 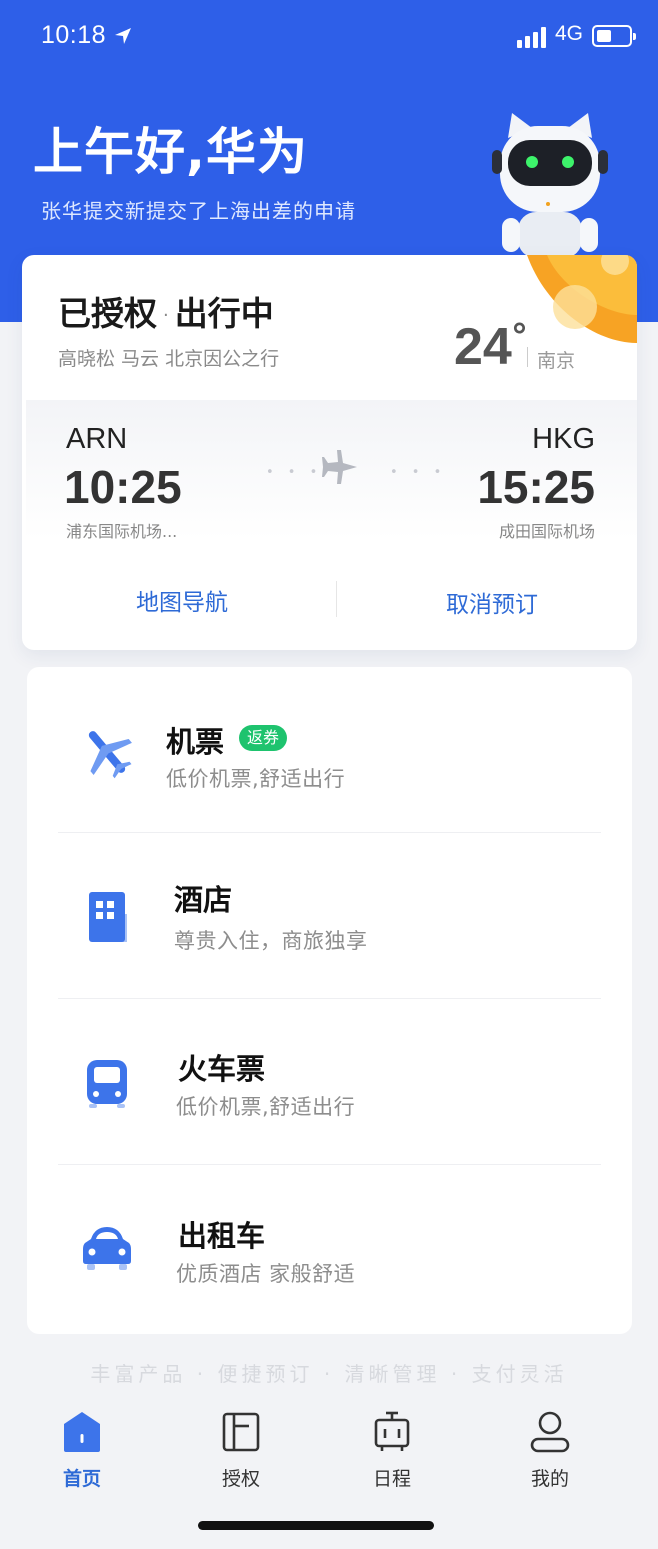 I want to click on tab-label: 授权, so click(x=240, y=1479).